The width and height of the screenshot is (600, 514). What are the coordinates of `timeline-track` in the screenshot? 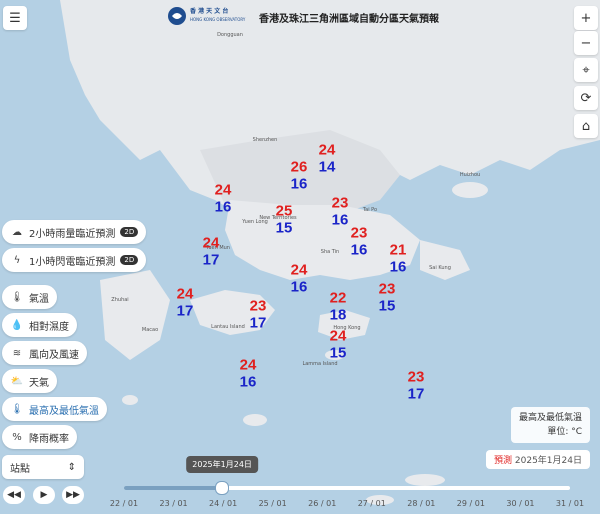 It's located at (347, 488).